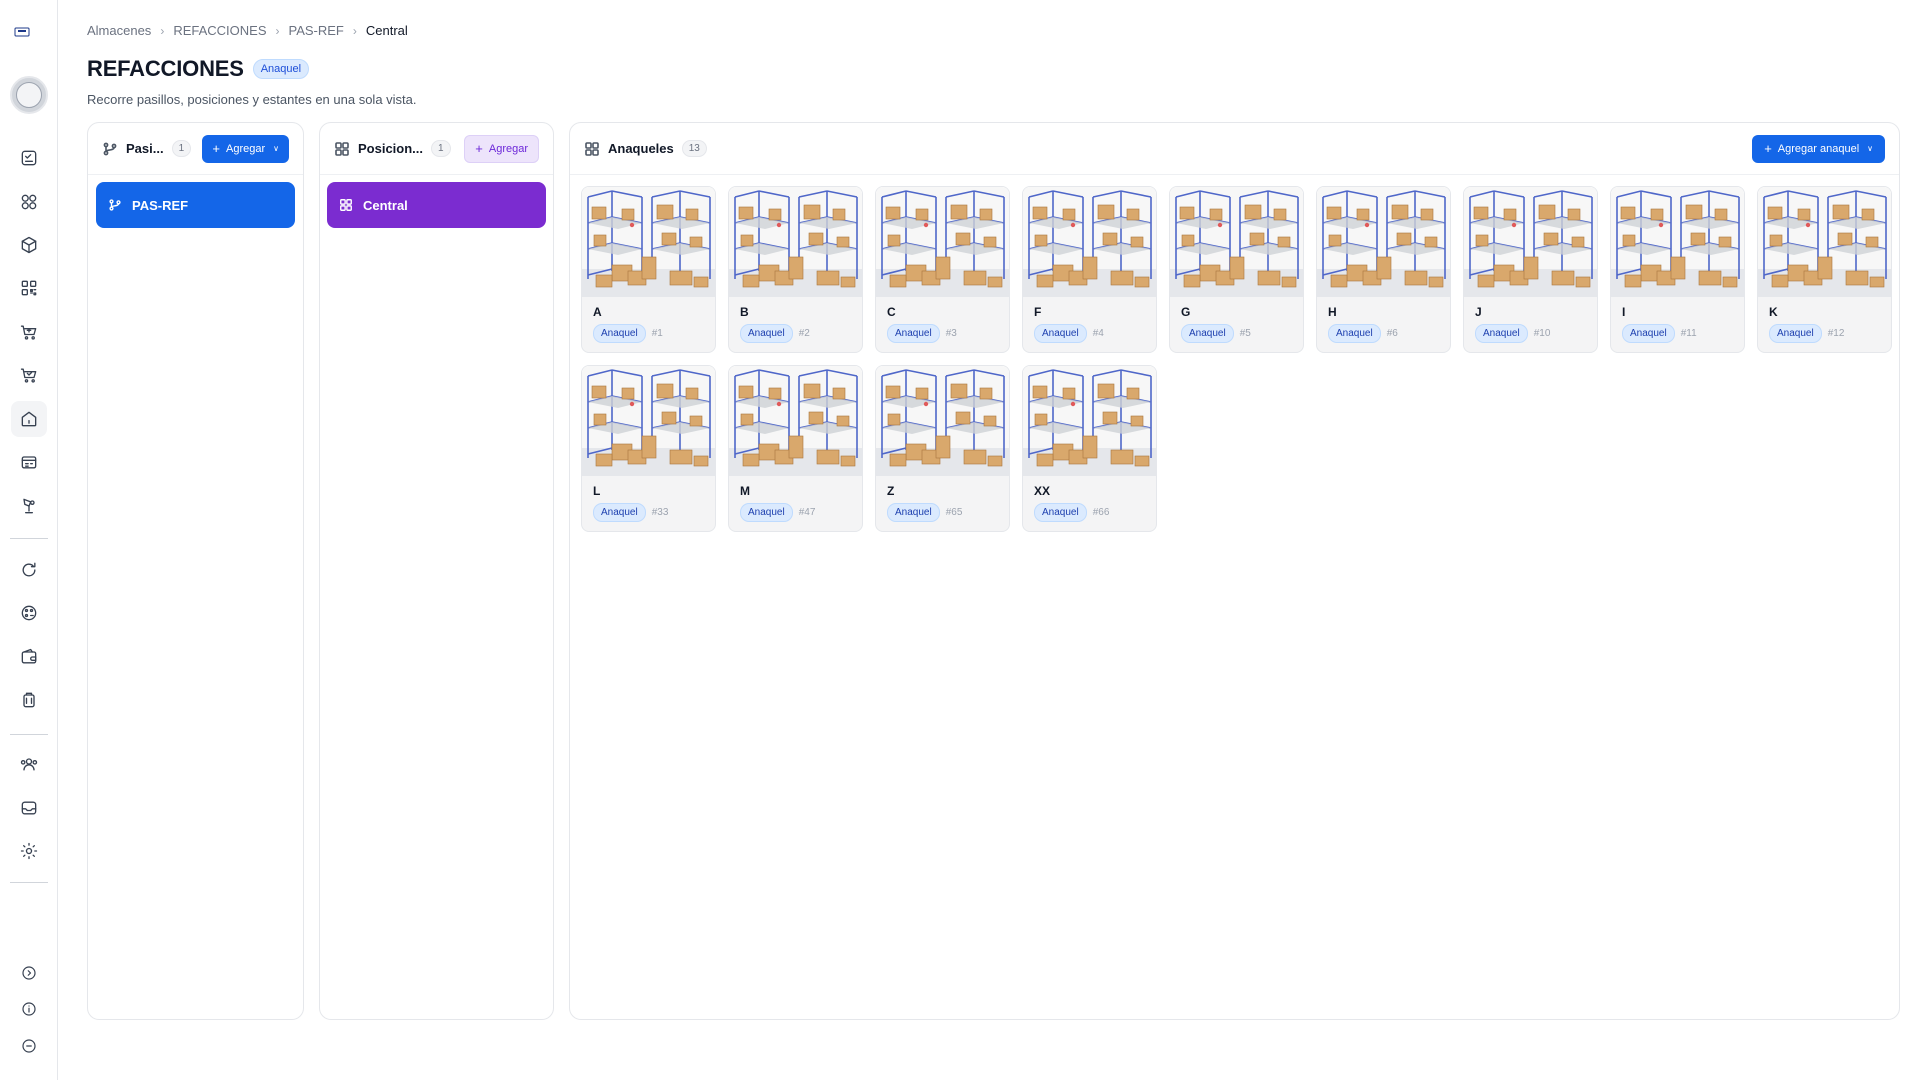 Image resolution: width=1920 pixels, height=1080 pixels. I want to click on add-anaquel-label: Agregar anaquel, so click(1818, 148).